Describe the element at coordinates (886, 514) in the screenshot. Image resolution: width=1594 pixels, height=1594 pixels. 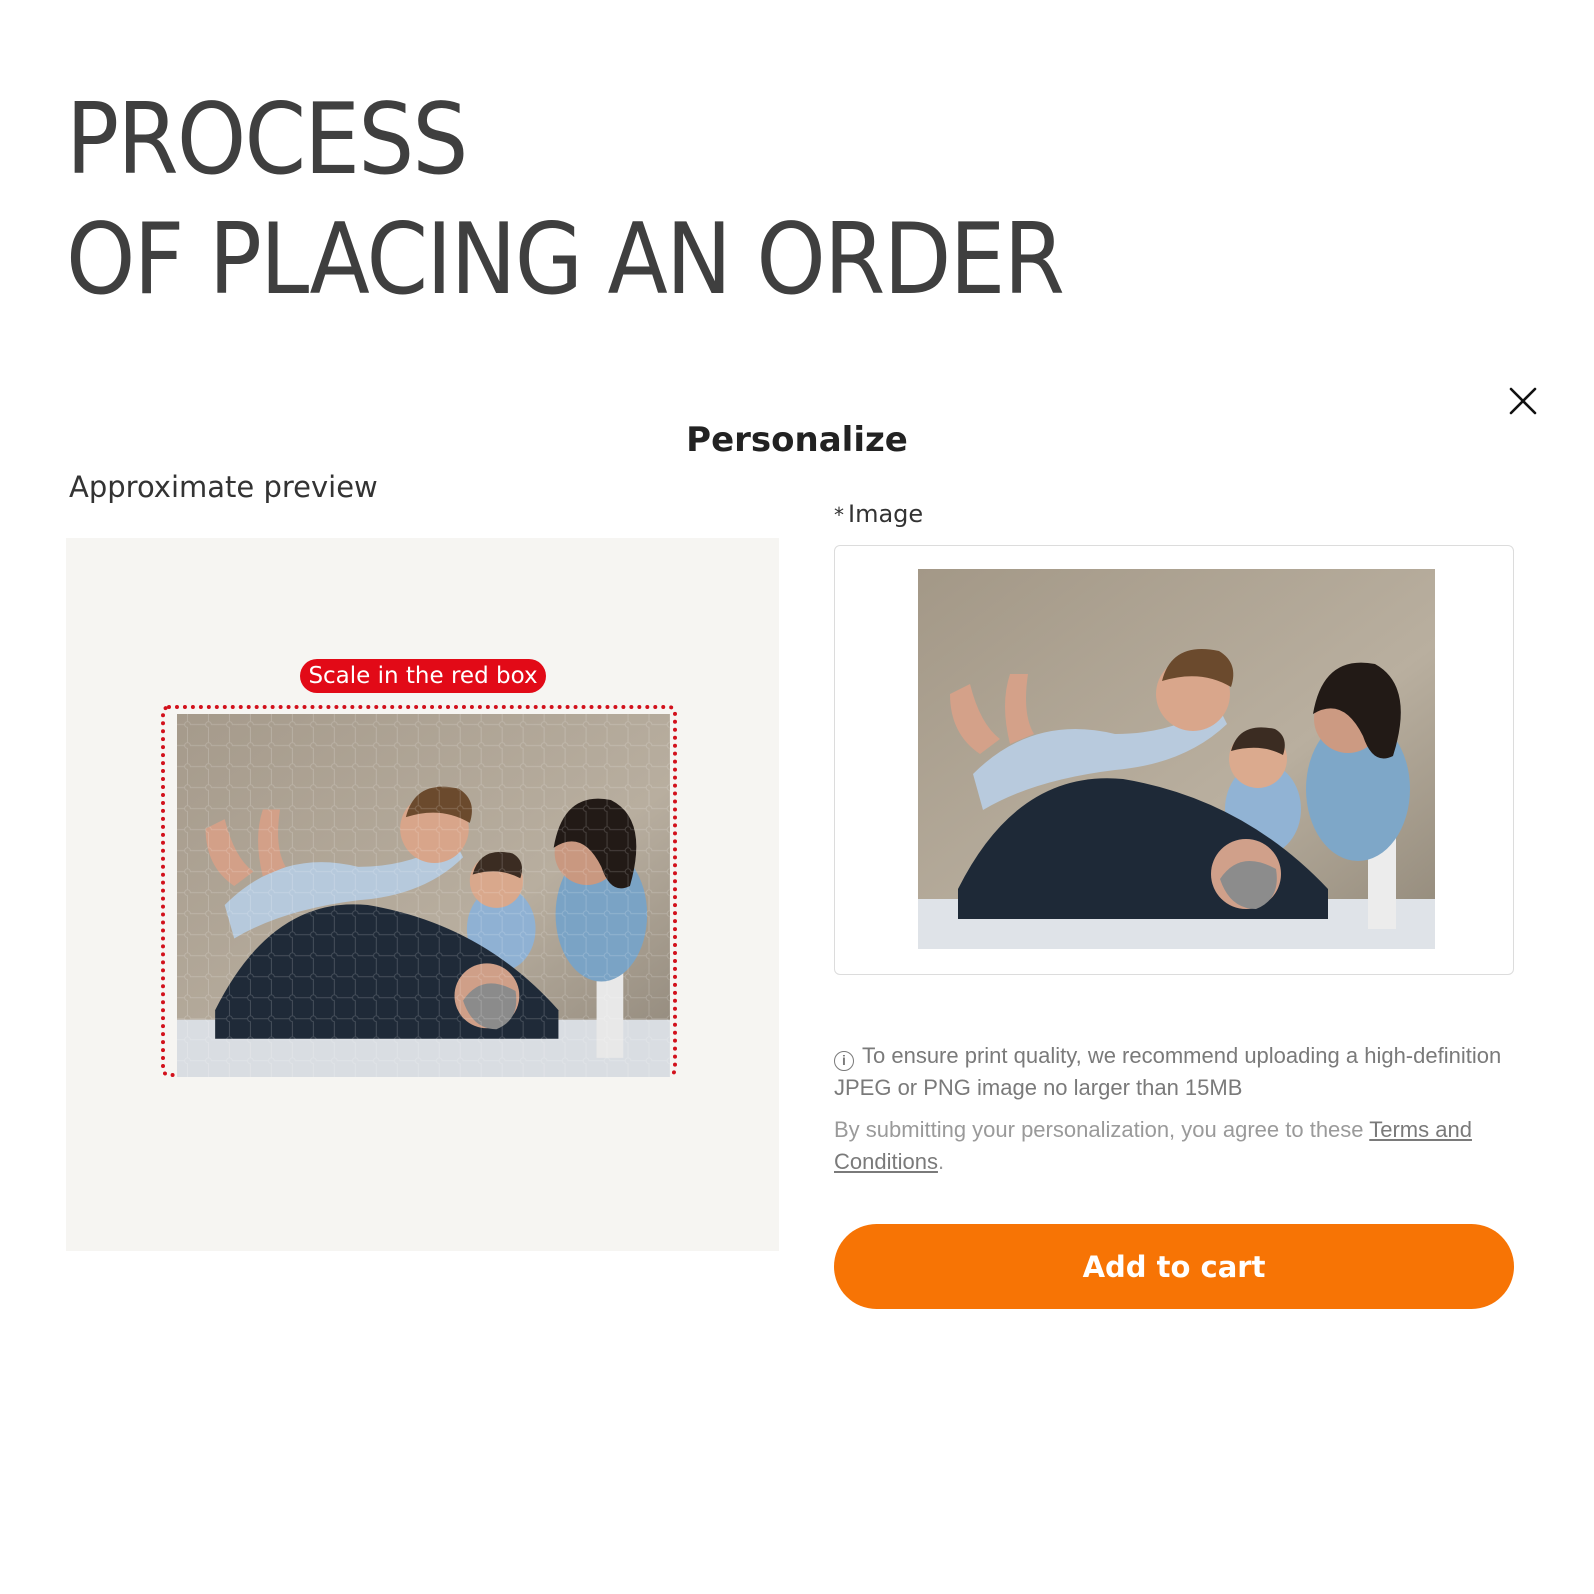
I see `image-label-text: Image` at that location.